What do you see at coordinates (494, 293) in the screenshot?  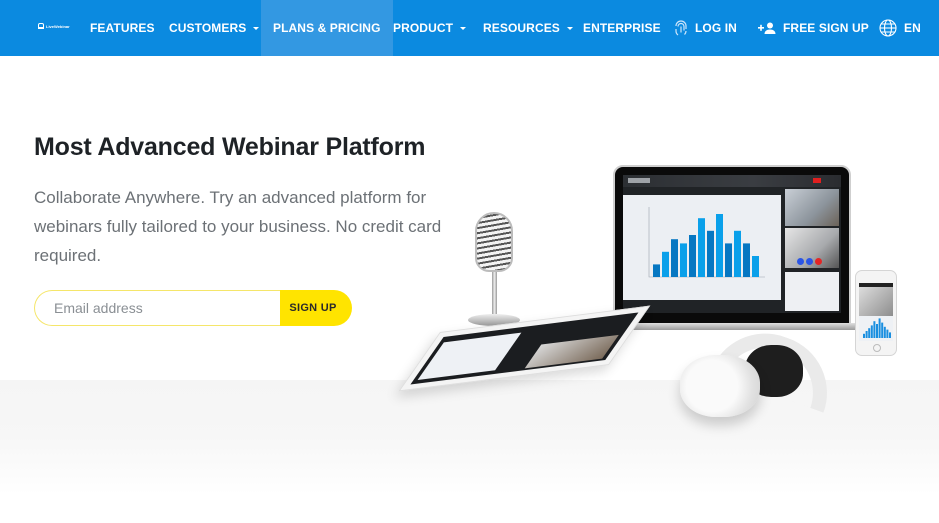 I see `microphone-stand` at bounding box center [494, 293].